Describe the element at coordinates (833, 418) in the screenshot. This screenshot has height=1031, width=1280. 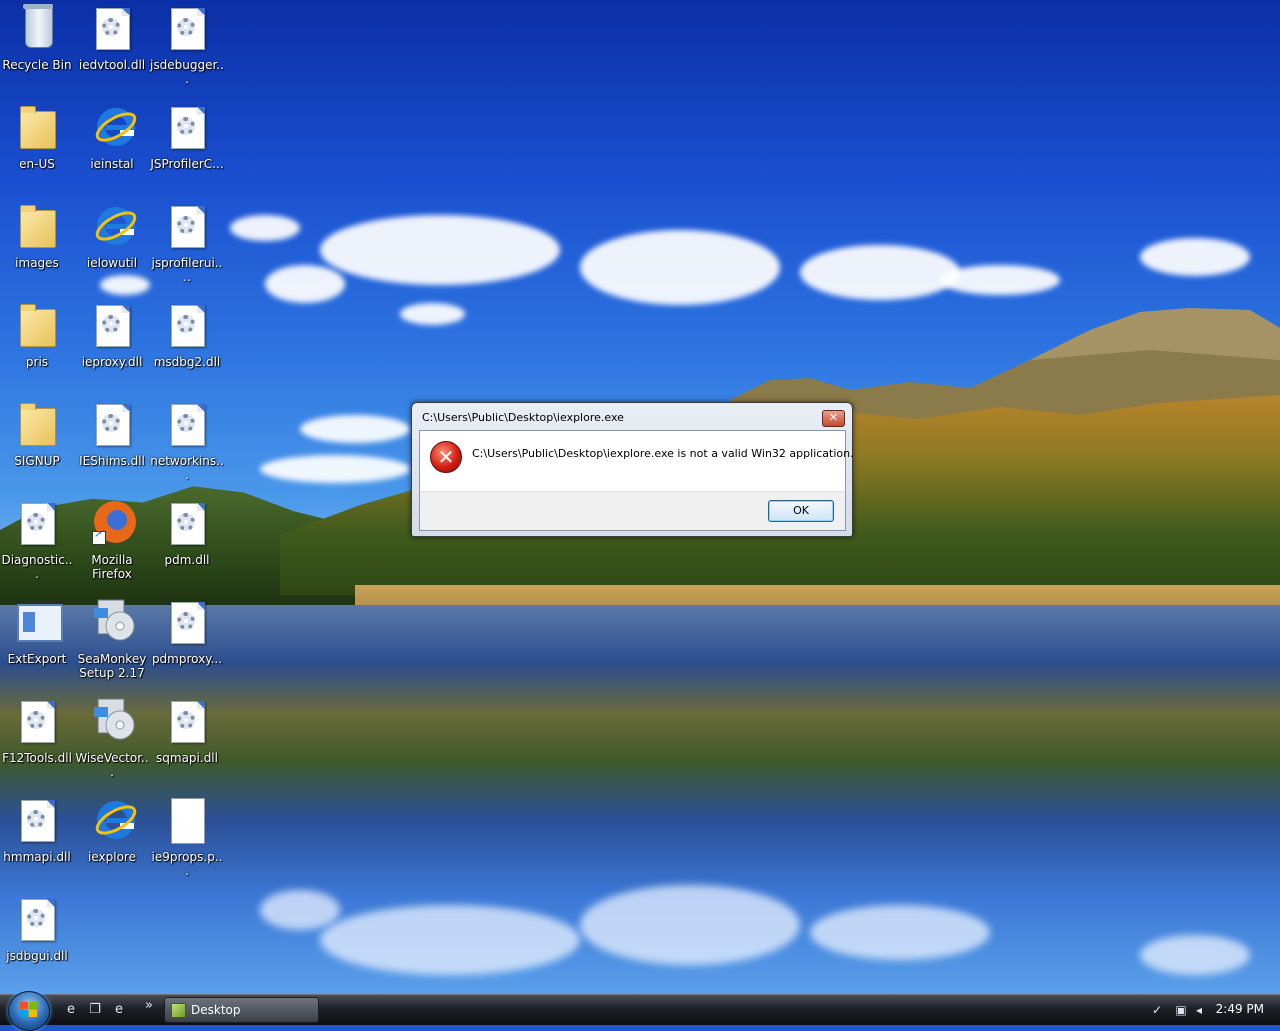
I see `close-icon: ✕` at that location.